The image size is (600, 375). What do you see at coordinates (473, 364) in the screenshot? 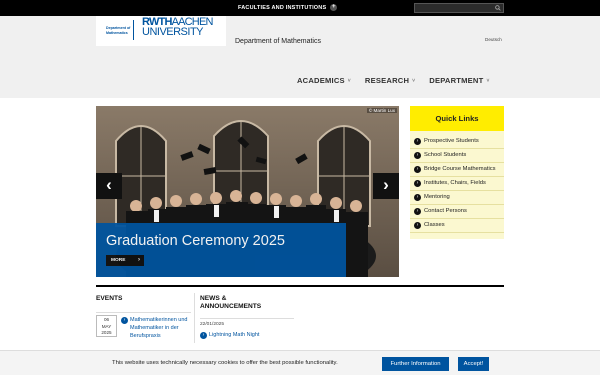
I see `accept-cookies-button: Accept!` at bounding box center [473, 364].